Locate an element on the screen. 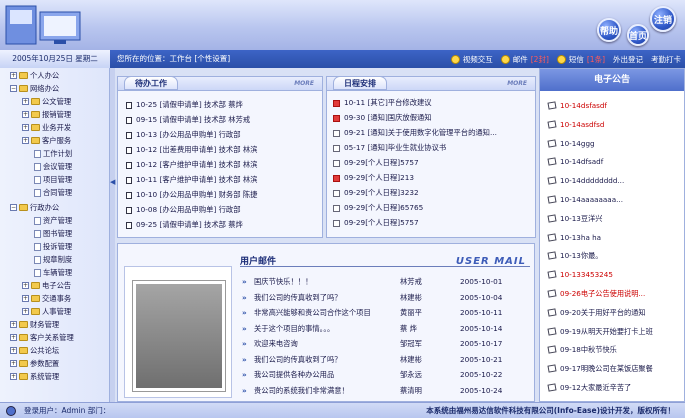 The height and width of the screenshot is (418, 685). todo-more-link: MORE is located at coordinates (304, 83).